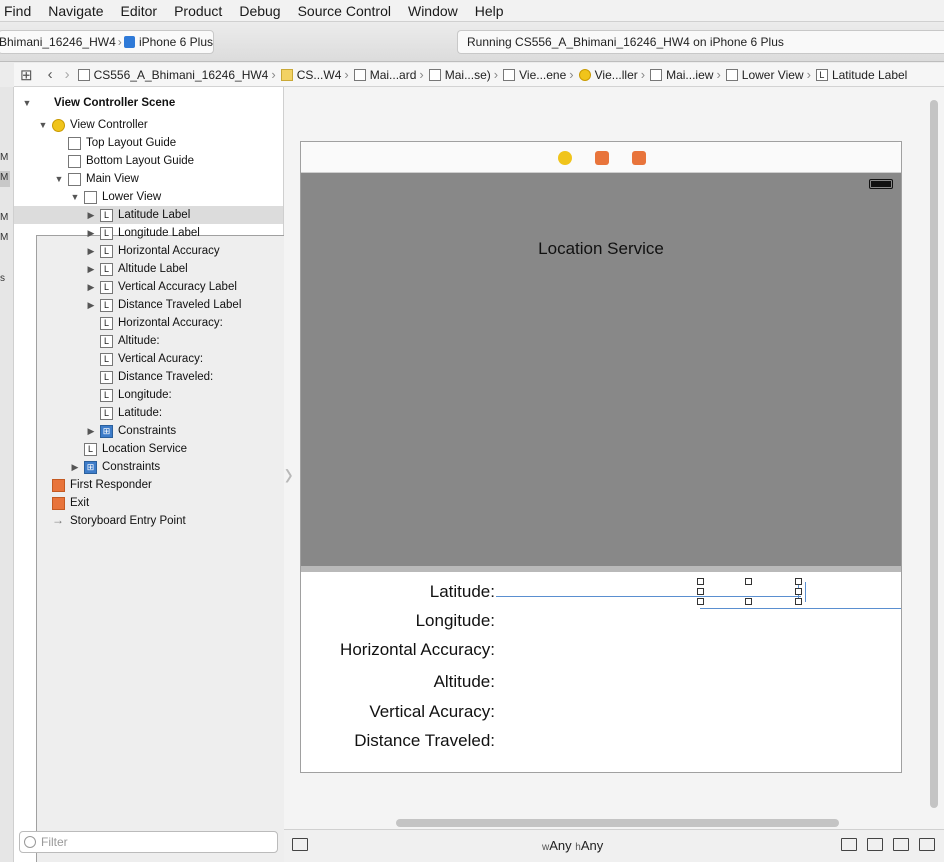 This screenshot has height=862, width=944. Describe the element at coordinates (50, 74) in the screenshot. I see `back-button: ‹` at that location.